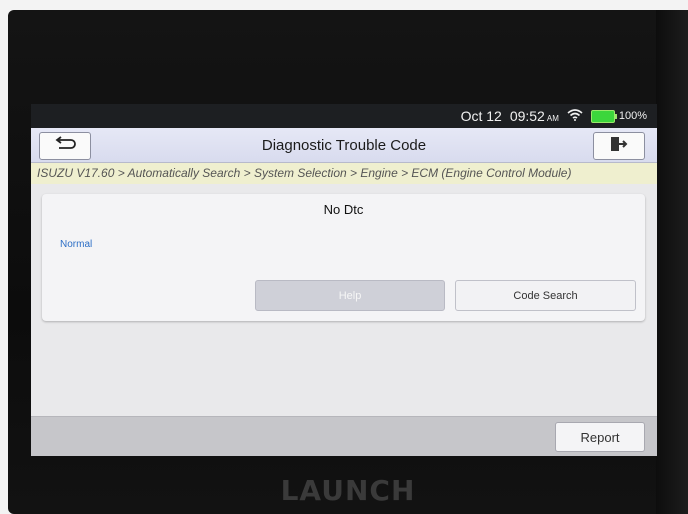 This screenshot has height=514, width=688. I want to click on dtc-status: Normal, so click(76, 244).